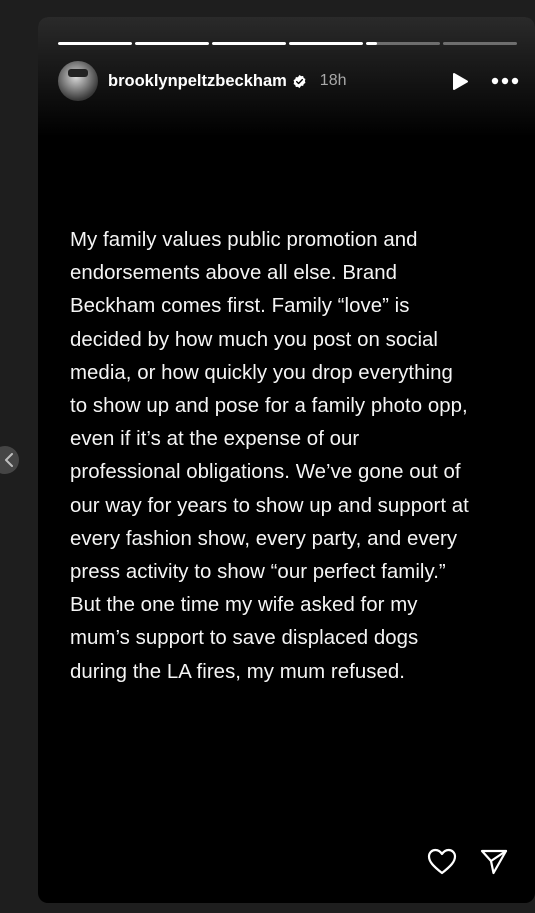 This screenshot has height=913, width=535. Describe the element at coordinates (78, 81) in the screenshot. I see `avatar` at that location.